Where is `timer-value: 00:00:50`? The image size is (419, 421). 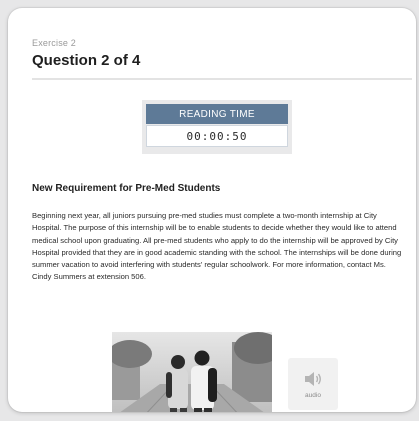
timer-value: 00:00:50 is located at coordinates (217, 136).